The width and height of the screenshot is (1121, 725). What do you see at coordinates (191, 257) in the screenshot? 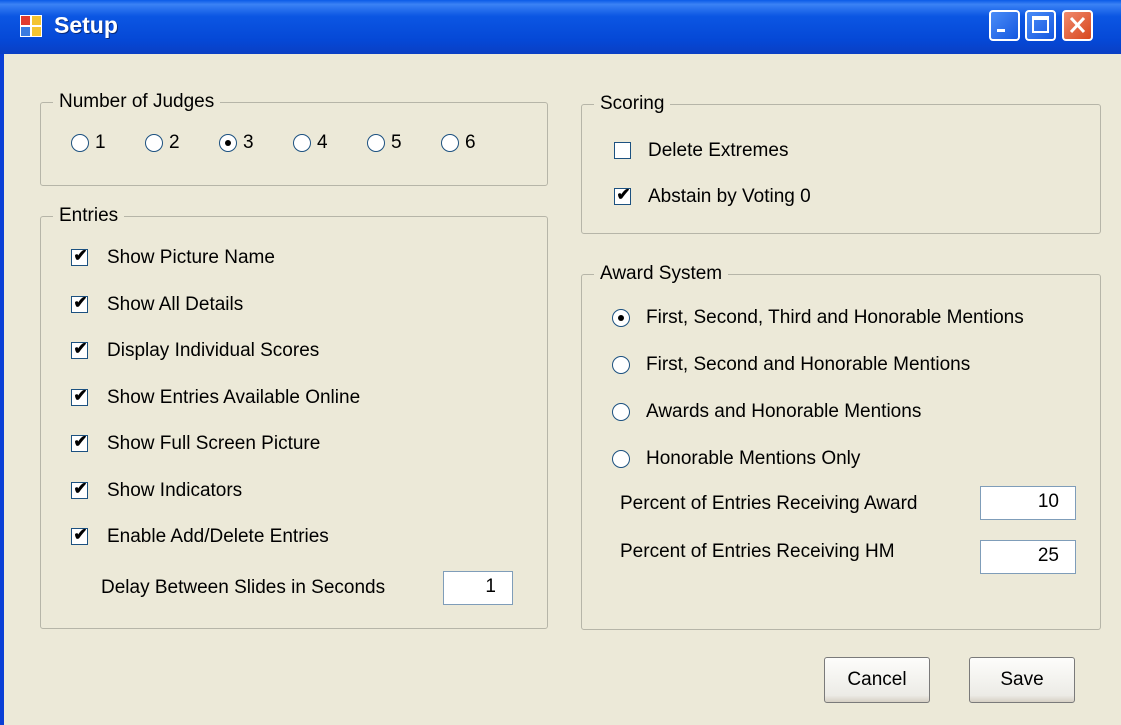
I see `entries-option-label: Show Picture Name` at bounding box center [191, 257].